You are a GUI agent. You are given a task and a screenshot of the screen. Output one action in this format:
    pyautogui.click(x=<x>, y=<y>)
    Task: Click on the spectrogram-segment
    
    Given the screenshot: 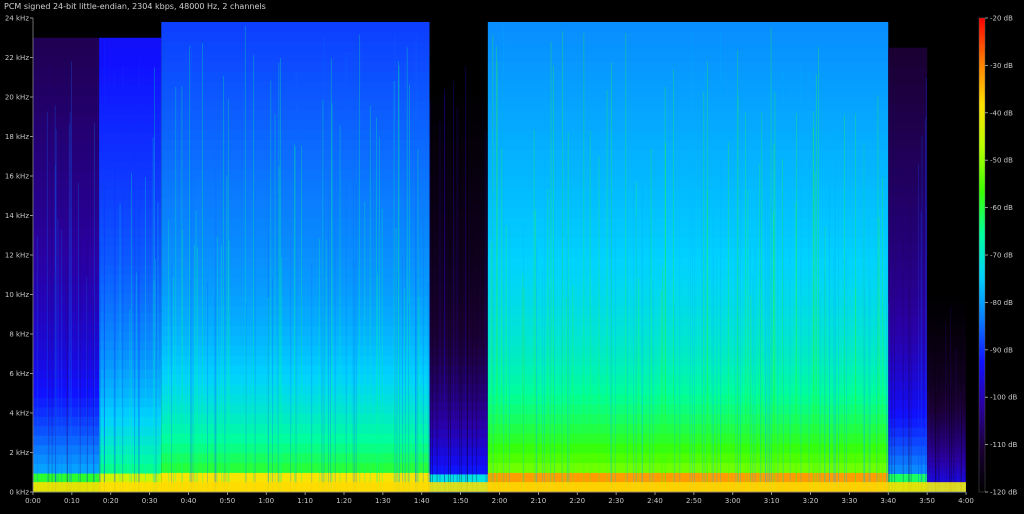 What is the action you would take?
    pyautogui.click(x=458, y=275)
    